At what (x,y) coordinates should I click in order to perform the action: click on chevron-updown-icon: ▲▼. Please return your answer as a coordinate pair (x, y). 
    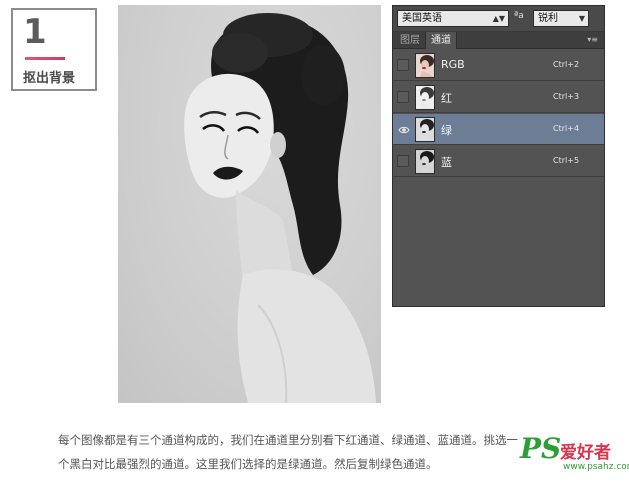
    Looking at the image, I should click on (498, 18).